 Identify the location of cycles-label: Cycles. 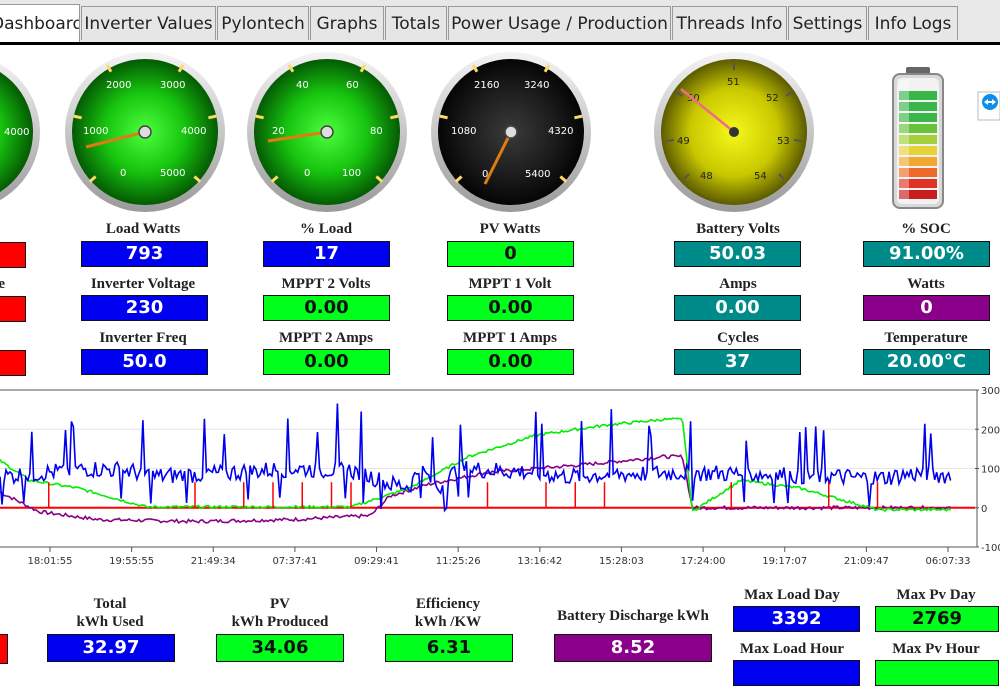
(738, 338).